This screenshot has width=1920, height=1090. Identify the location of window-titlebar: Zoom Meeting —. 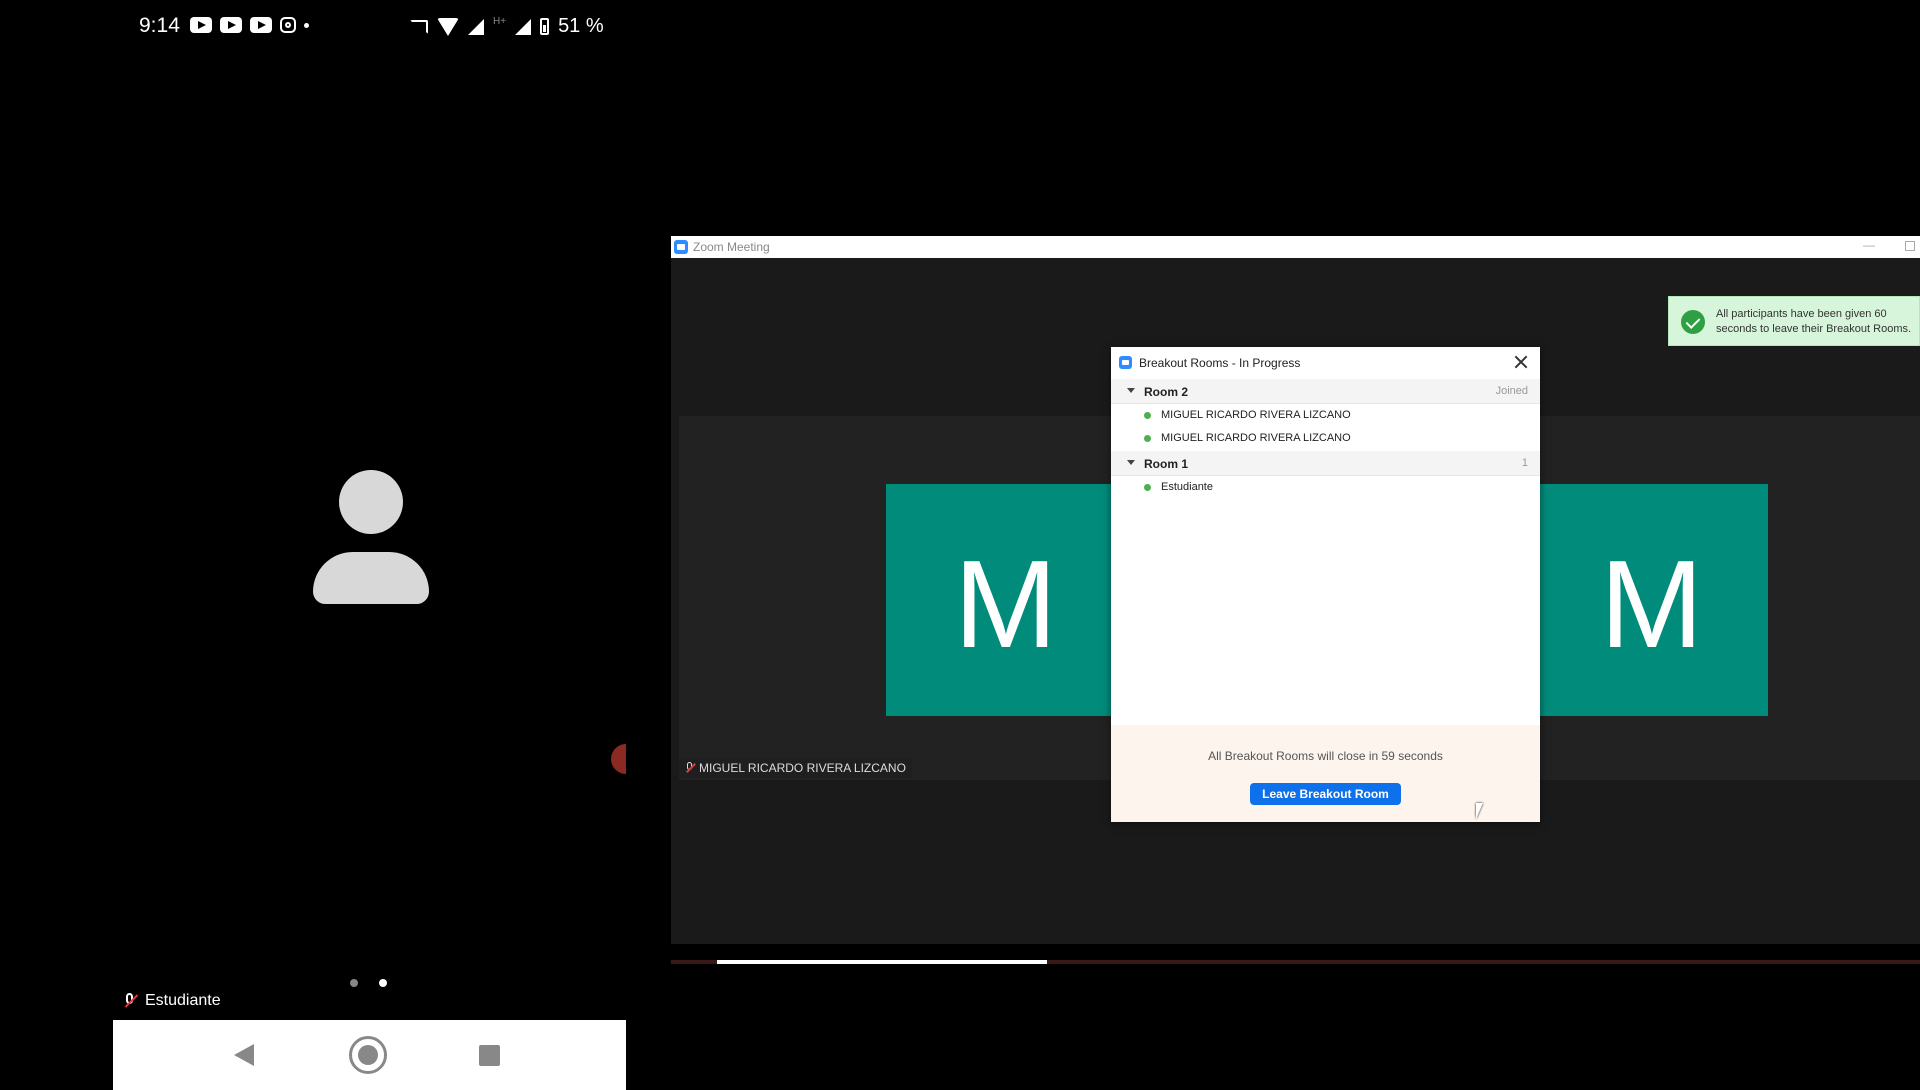
(1295, 247).